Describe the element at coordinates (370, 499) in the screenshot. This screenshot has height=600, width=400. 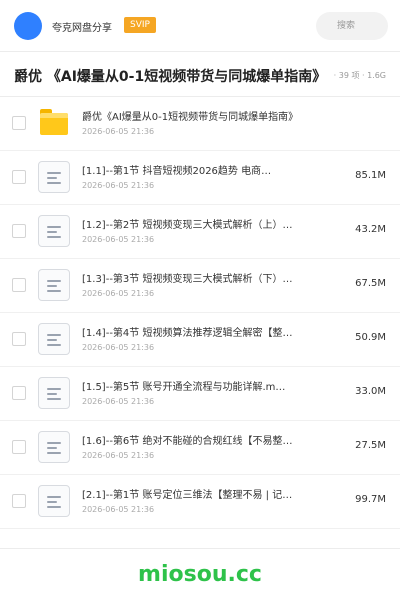
I see `file-size: 99.7M` at that location.